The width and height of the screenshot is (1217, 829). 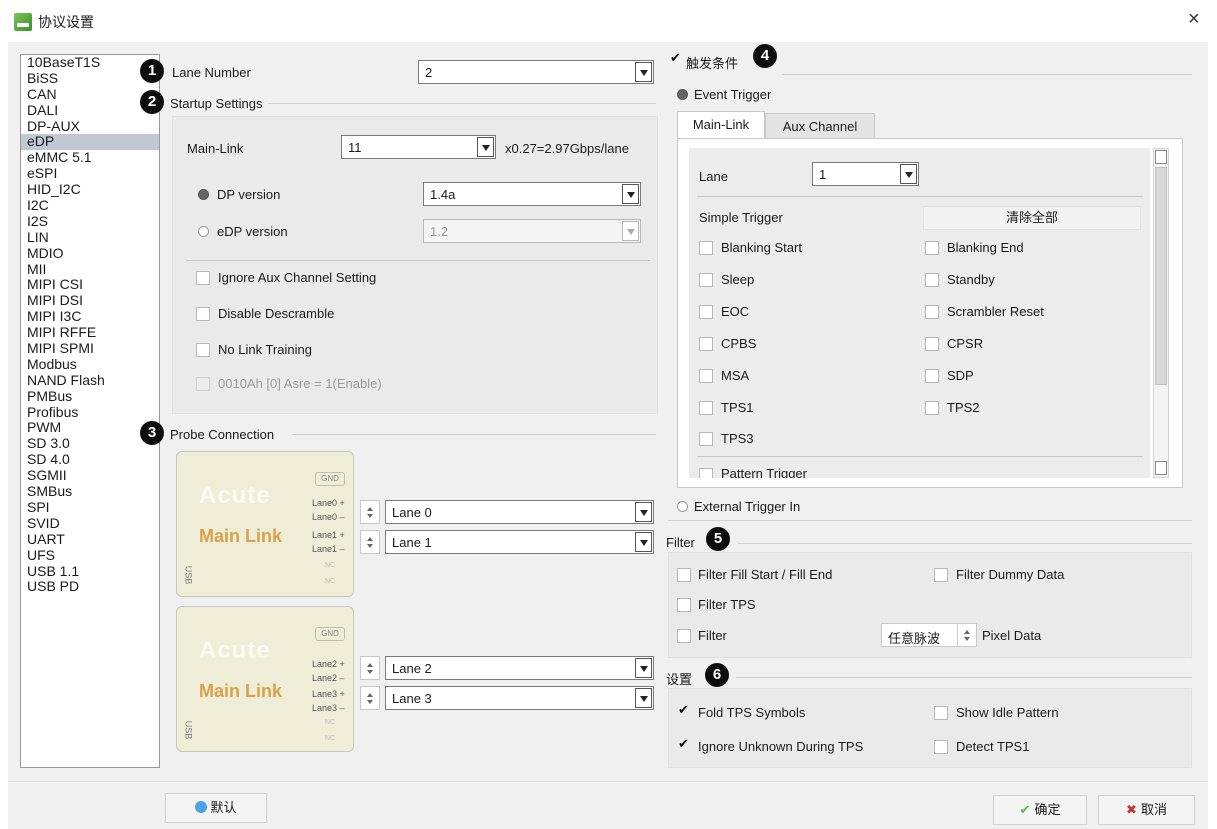 What do you see at coordinates (90, 459) in the screenshot?
I see `protocol-list-item: SD 4.0` at bounding box center [90, 459].